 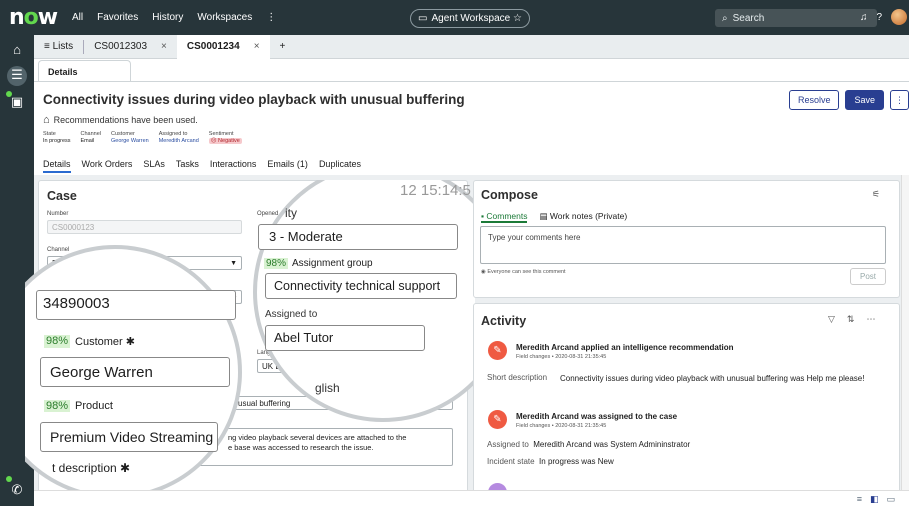 I want to click on compose-heading: Compose, so click(x=509, y=195).